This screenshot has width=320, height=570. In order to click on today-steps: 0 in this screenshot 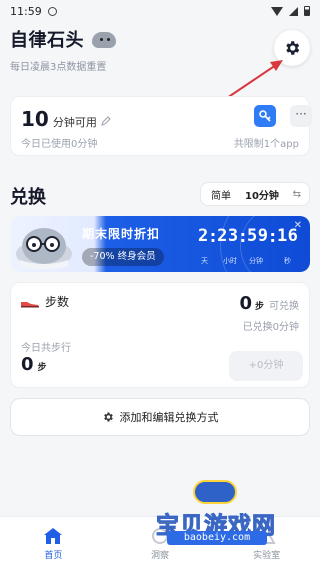, I will do `click(27, 364)`.